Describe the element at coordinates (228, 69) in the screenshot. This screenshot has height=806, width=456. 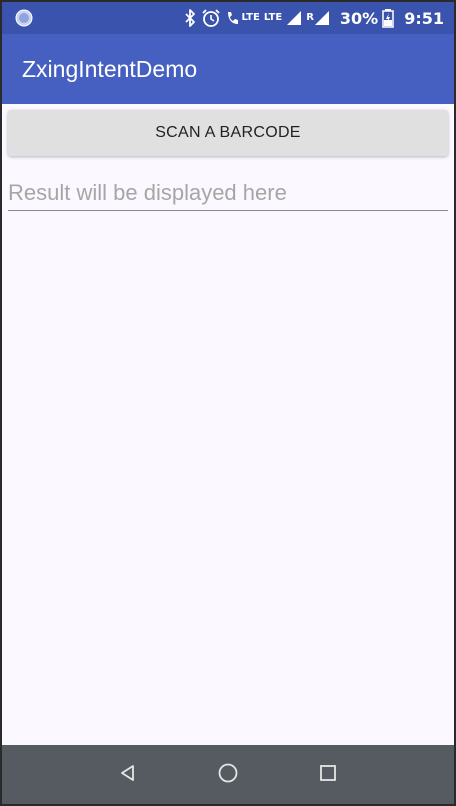
I see `app-bar: ZxingIntentDemo` at that location.